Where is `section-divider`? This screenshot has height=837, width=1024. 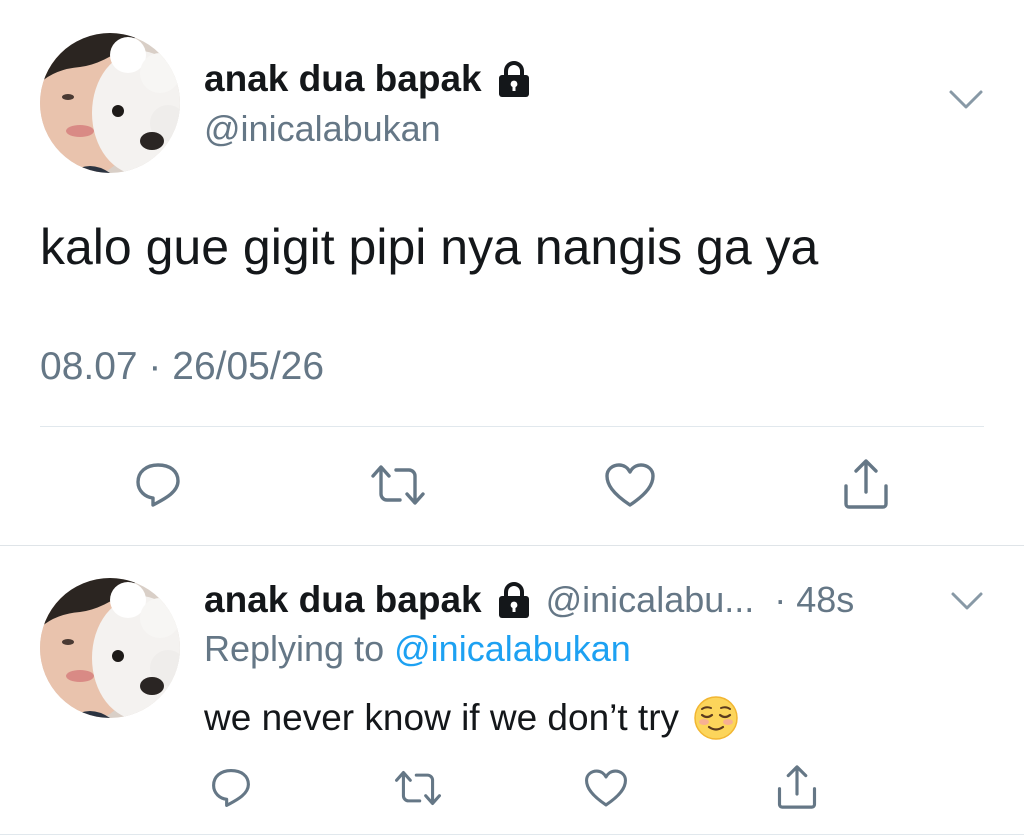
section-divider is located at coordinates (512, 545).